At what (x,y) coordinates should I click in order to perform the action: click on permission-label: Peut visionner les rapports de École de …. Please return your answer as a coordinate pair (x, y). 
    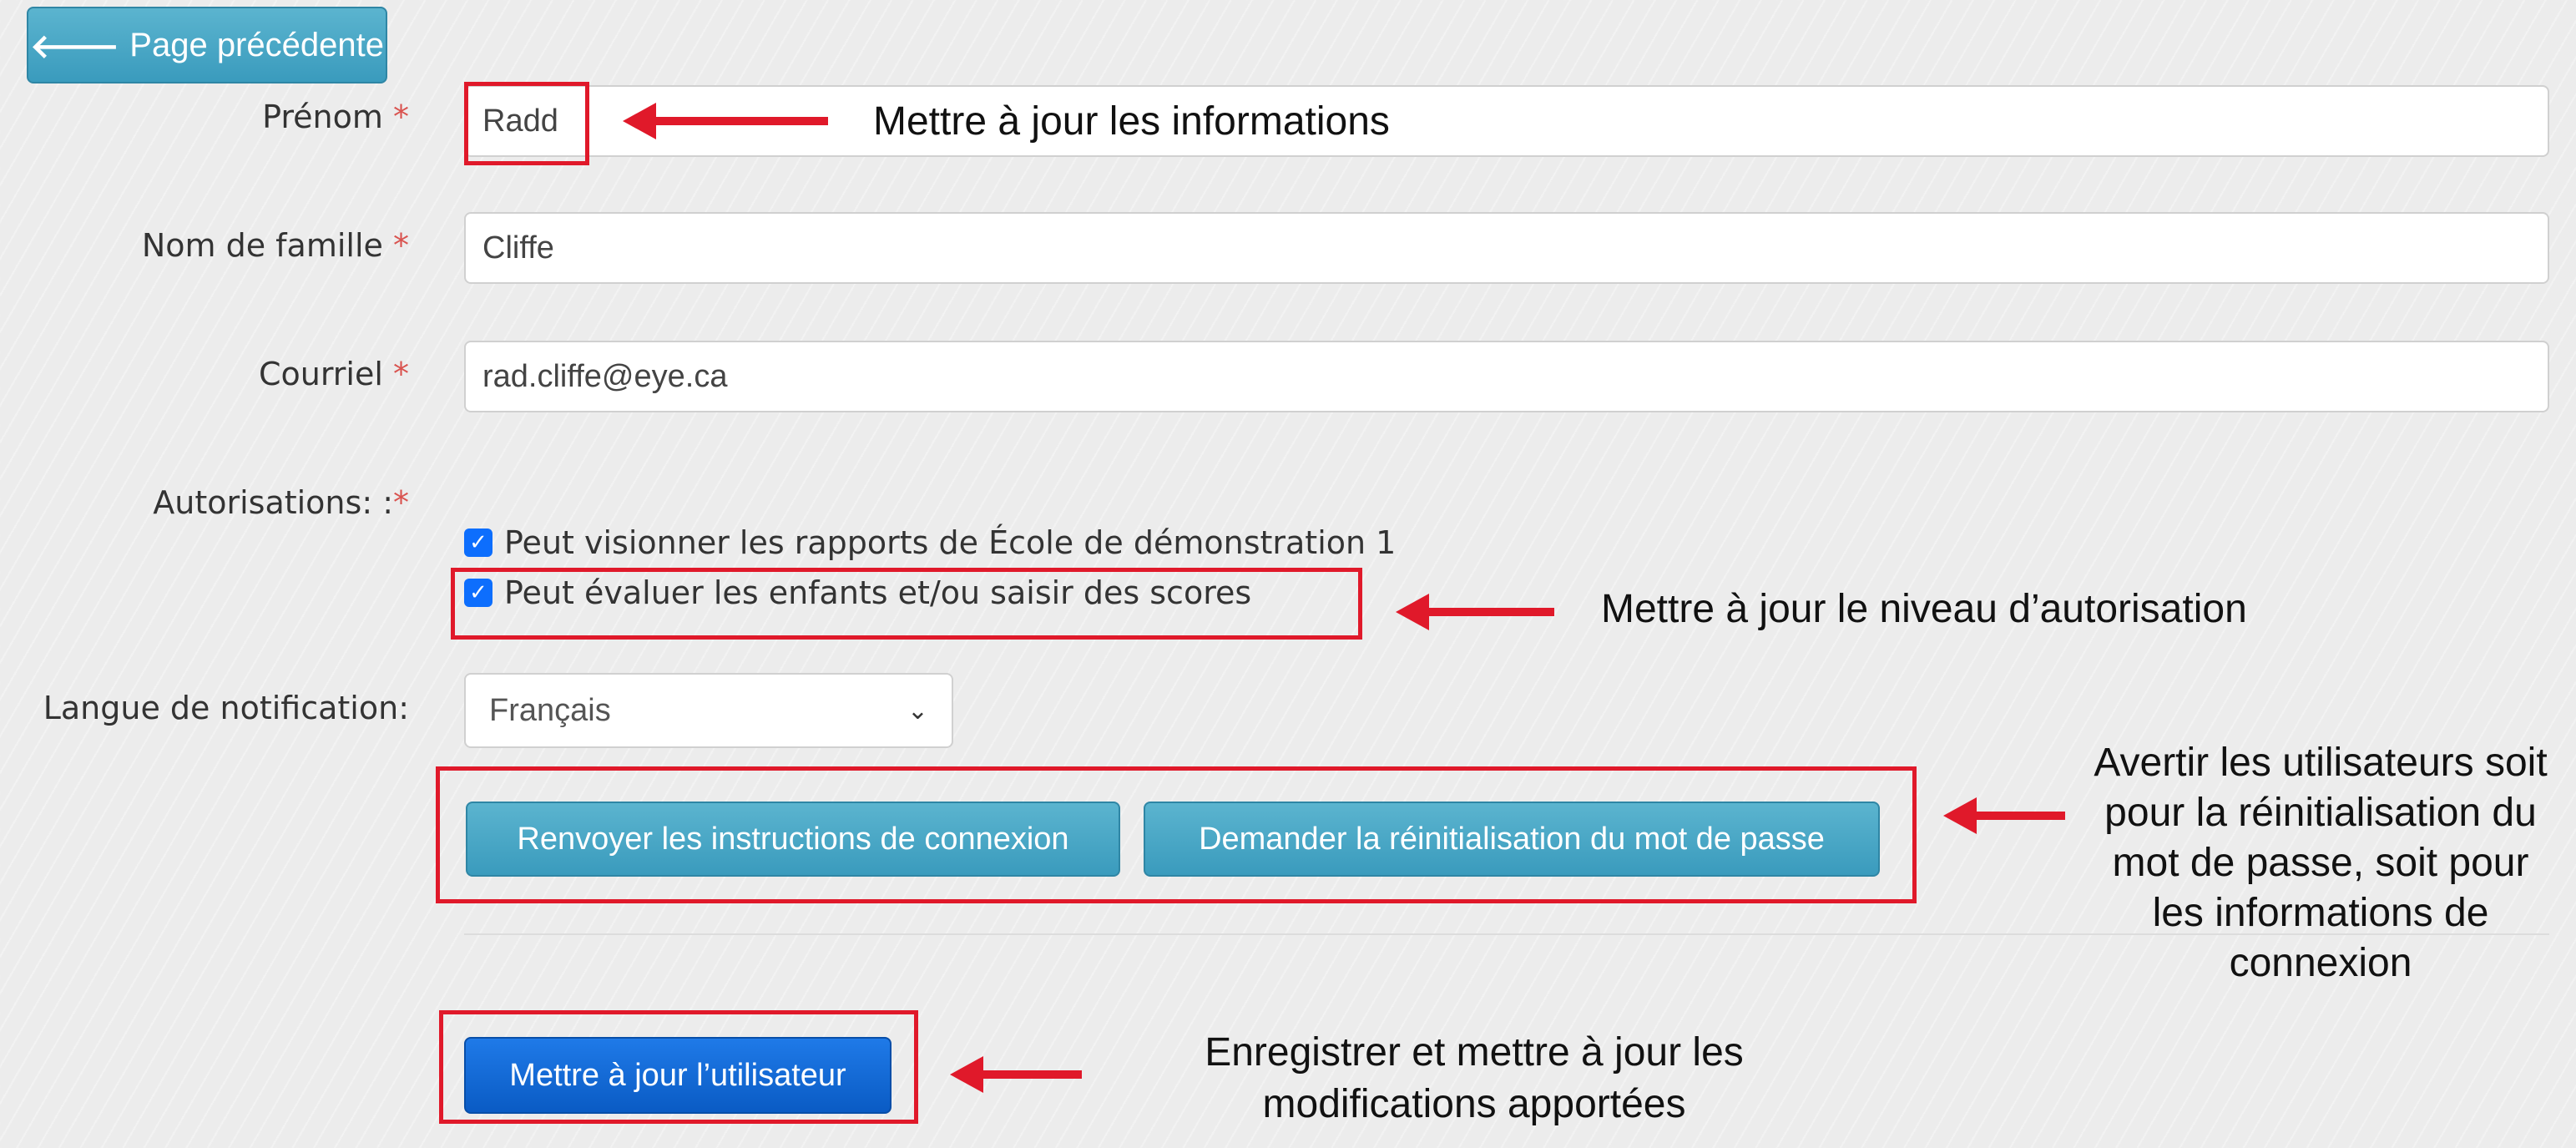
    Looking at the image, I should click on (951, 542).